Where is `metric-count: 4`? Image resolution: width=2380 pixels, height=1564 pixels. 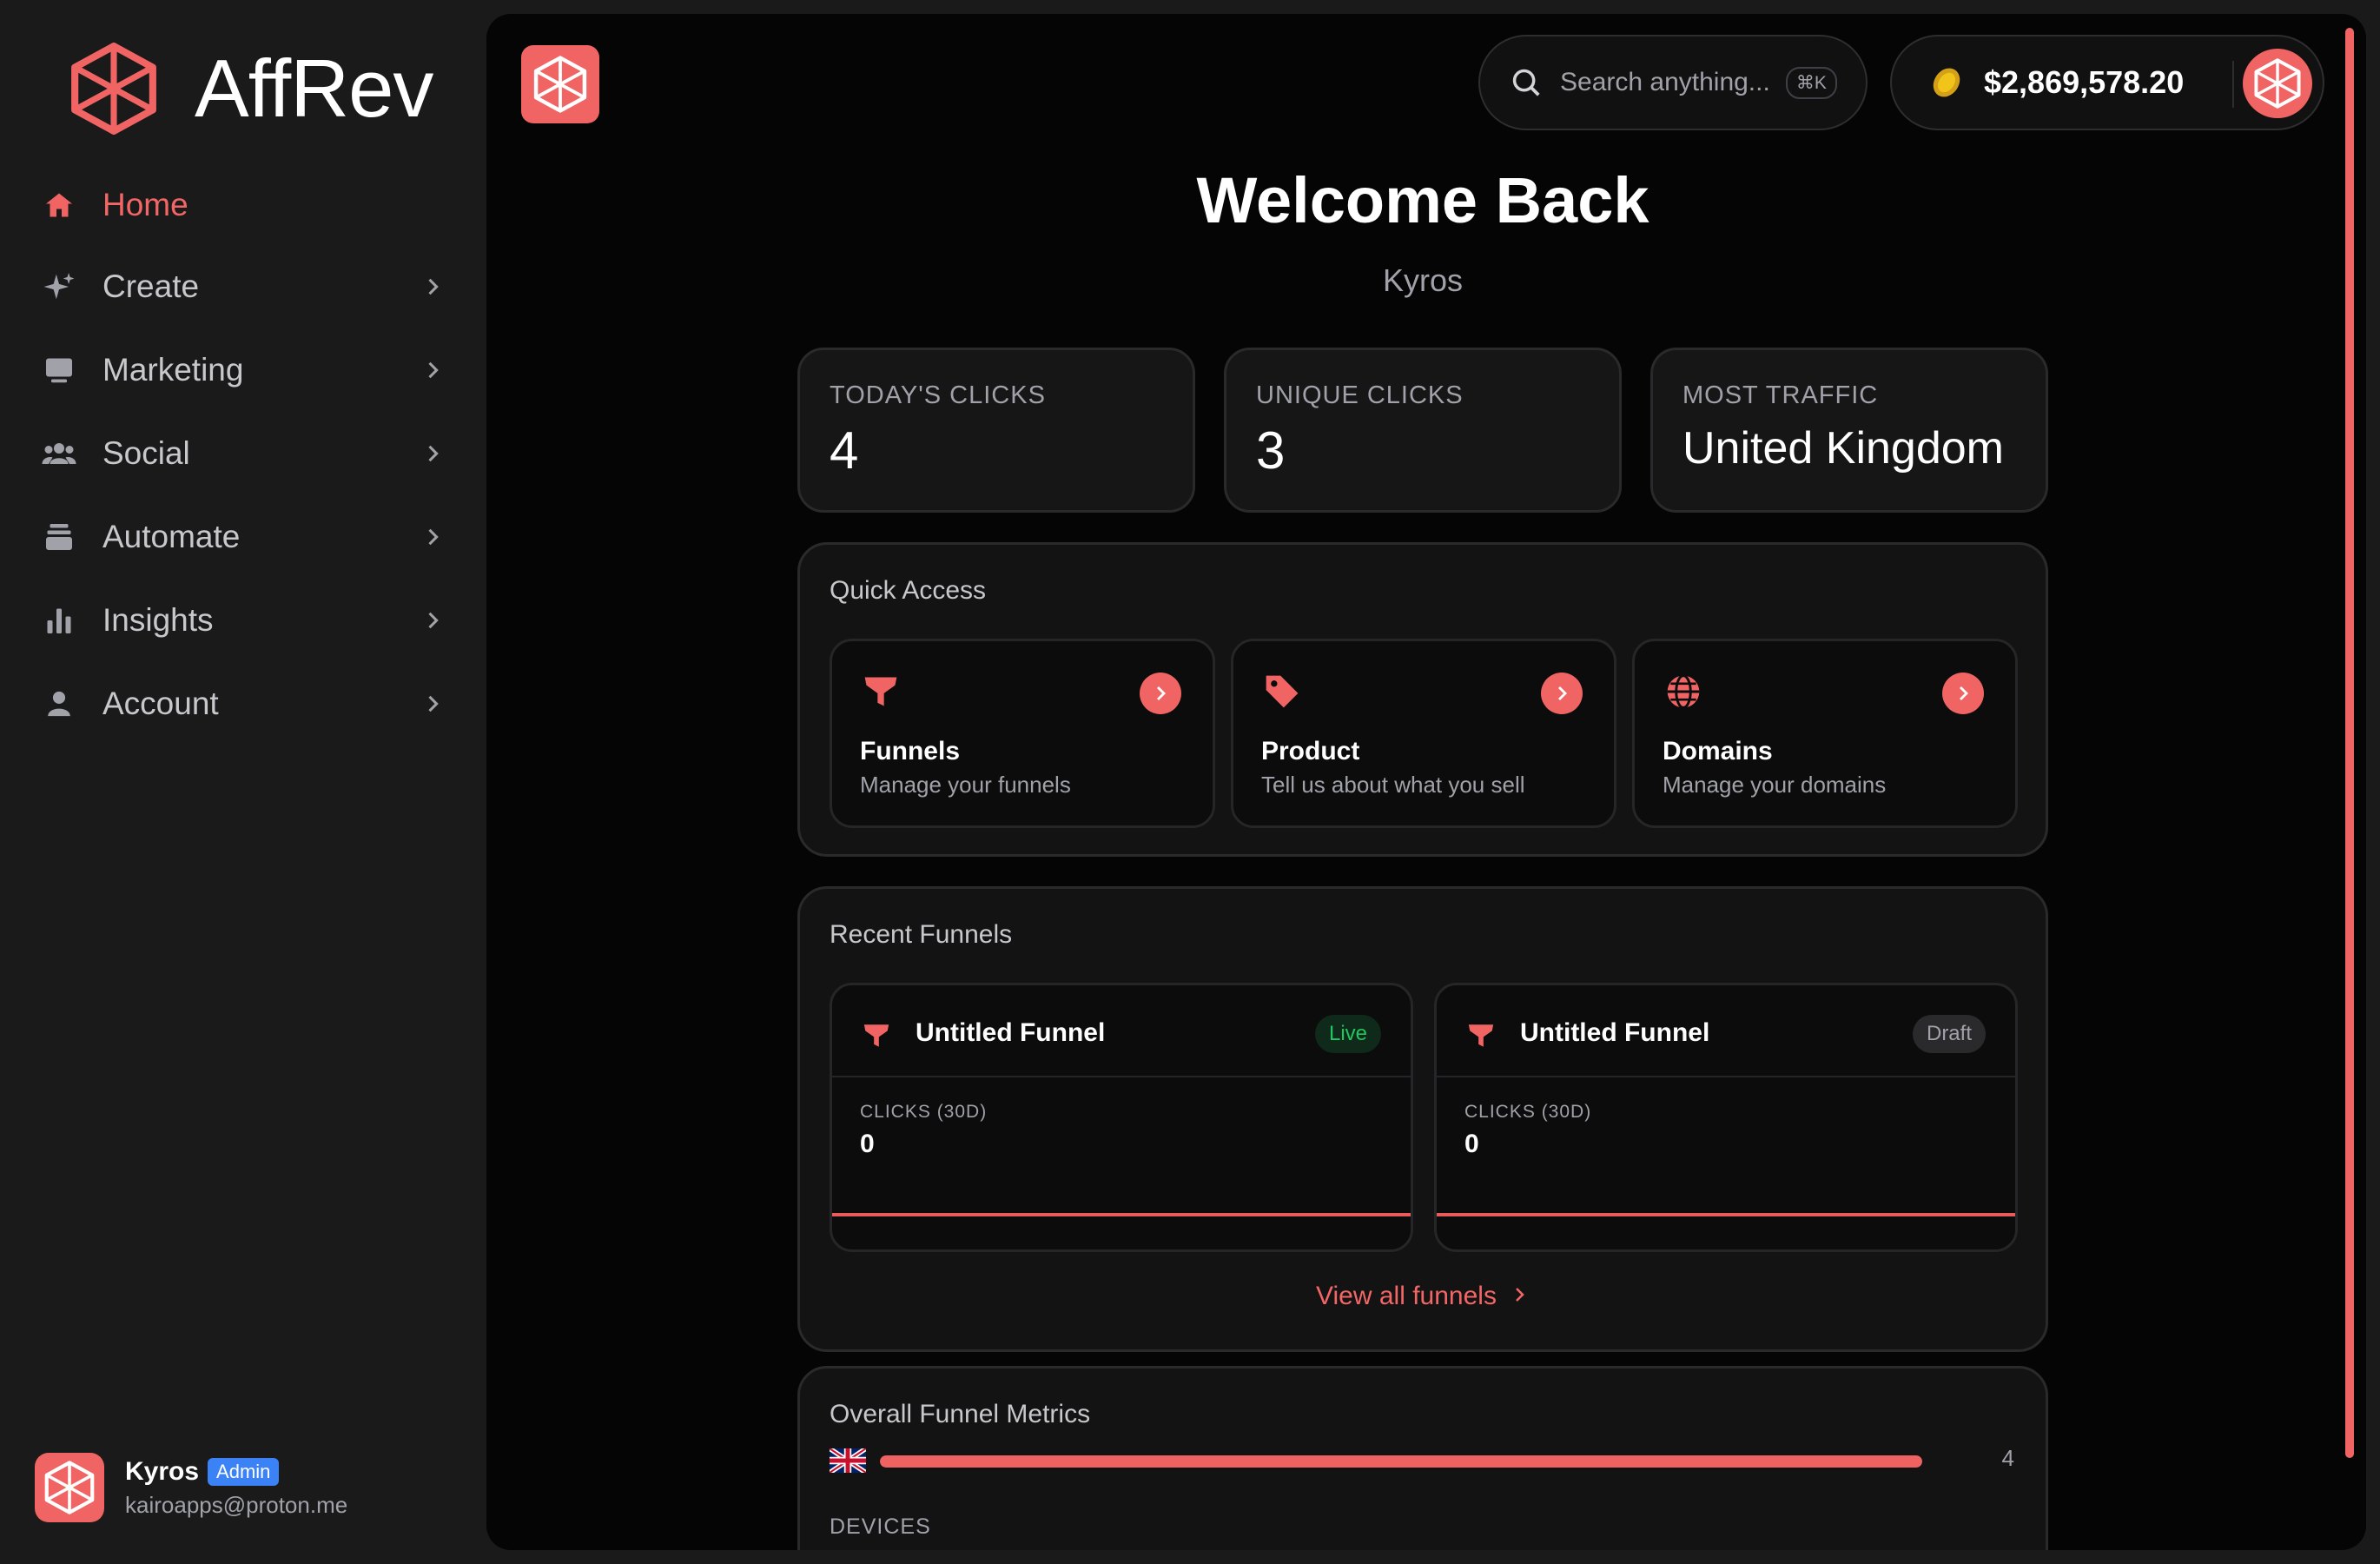
metric-count: 4 is located at coordinates (2007, 1458).